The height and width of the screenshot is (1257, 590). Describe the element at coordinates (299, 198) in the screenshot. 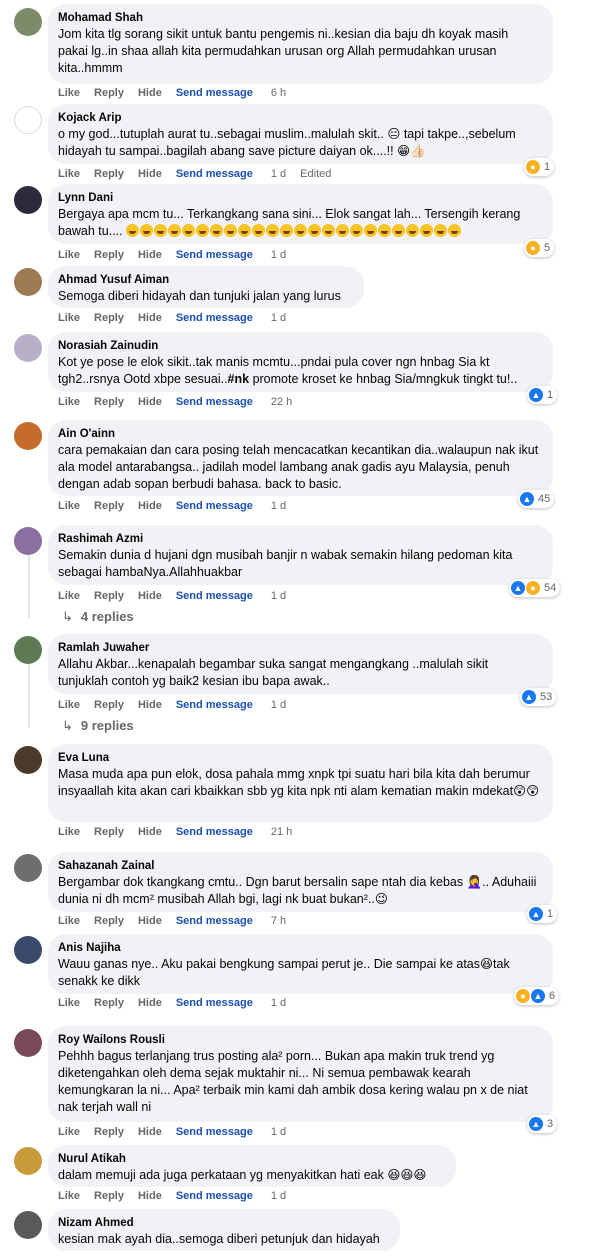

I see `author-name: Lynn Dani` at that location.